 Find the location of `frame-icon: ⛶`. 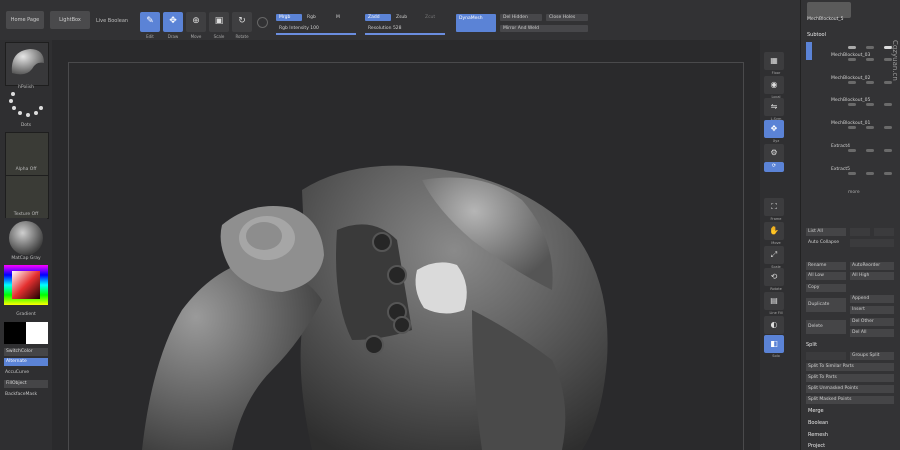

frame-icon: ⛶ is located at coordinates (774, 207).